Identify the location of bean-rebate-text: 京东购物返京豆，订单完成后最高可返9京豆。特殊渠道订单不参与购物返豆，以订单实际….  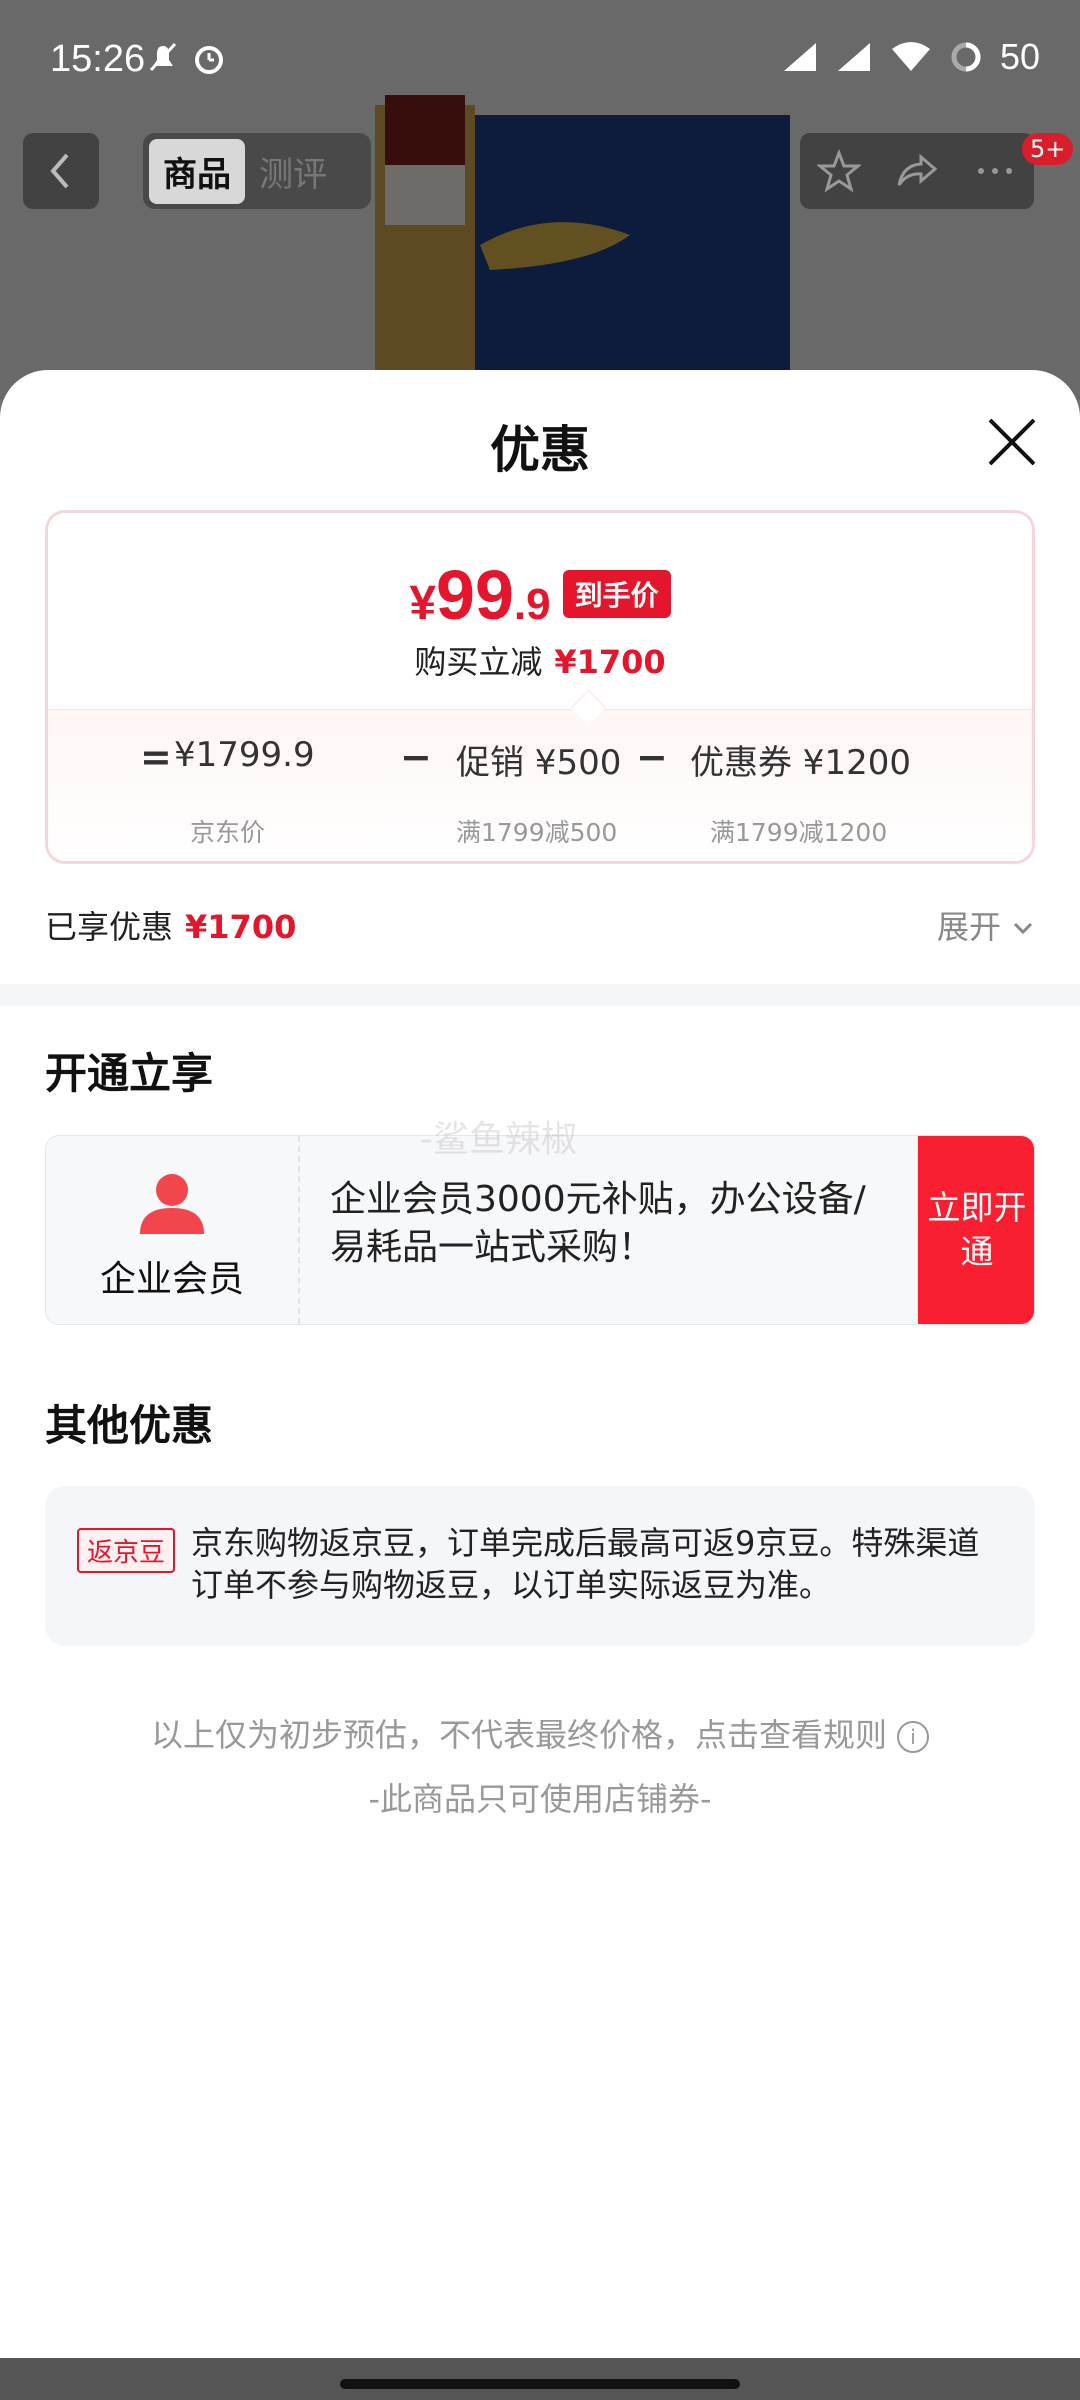
(585, 1564).